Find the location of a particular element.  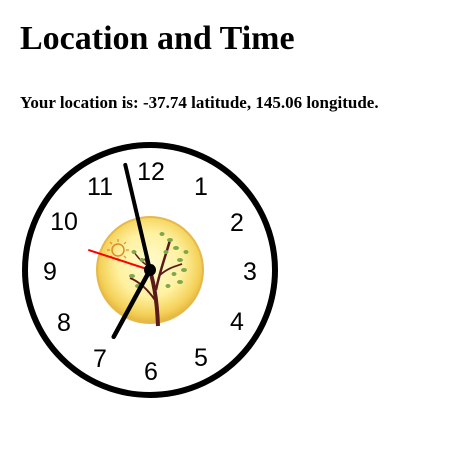

clock-number-5: 5 is located at coordinates (201, 358).